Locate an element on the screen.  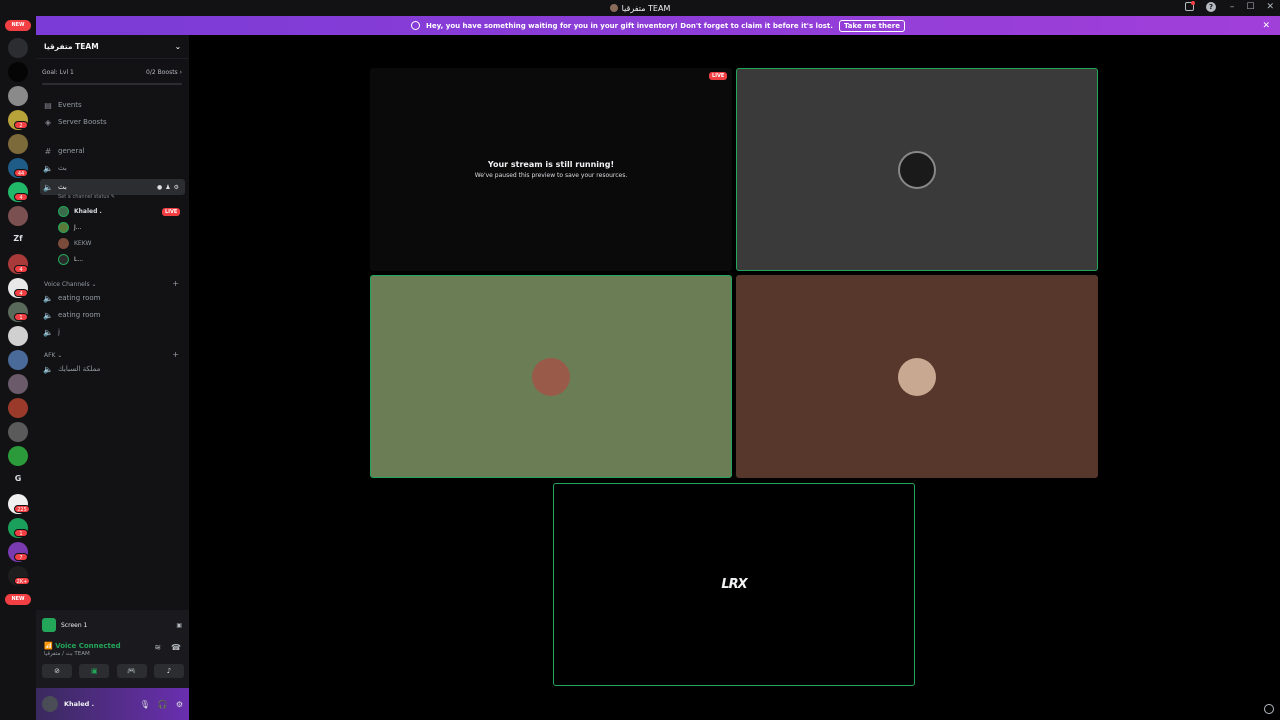
events-label: Events is located at coordinates (70, 105).